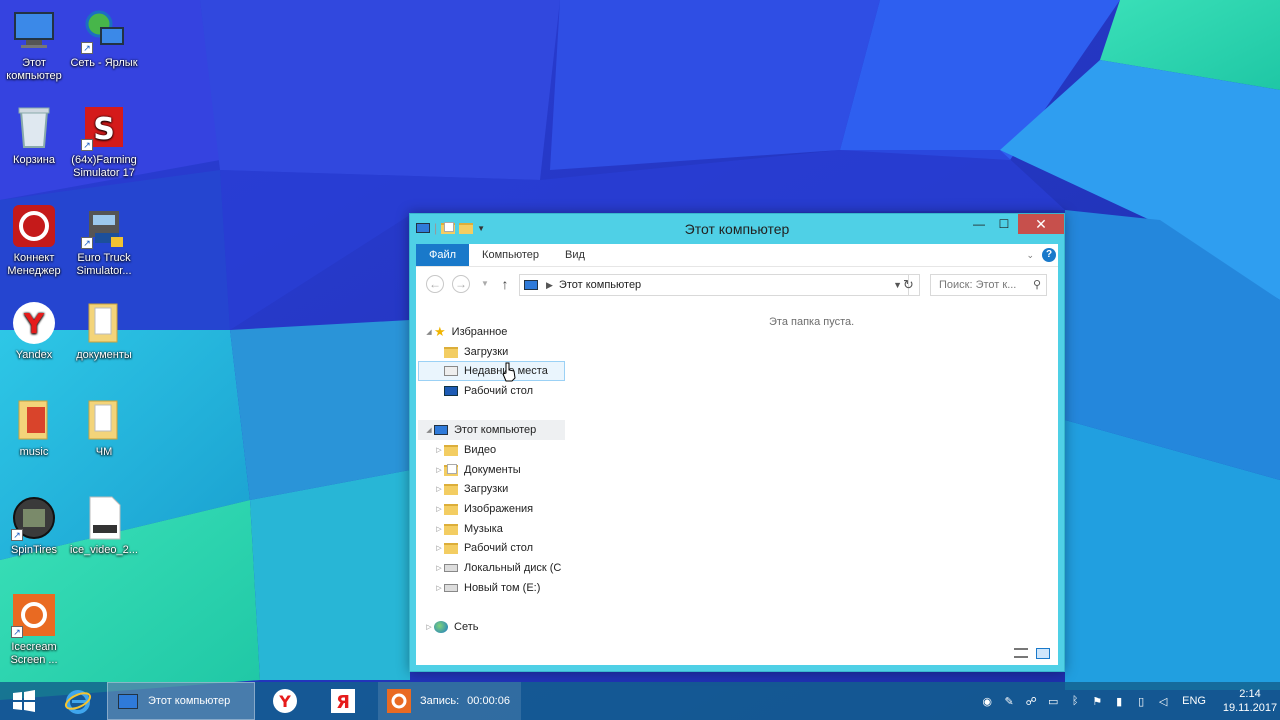 The height and width of the screenshot is (720, 1280). Describe the element at coordinates (909, 285) in the screenshot. I see `refresh-icon: ↻` at that location.